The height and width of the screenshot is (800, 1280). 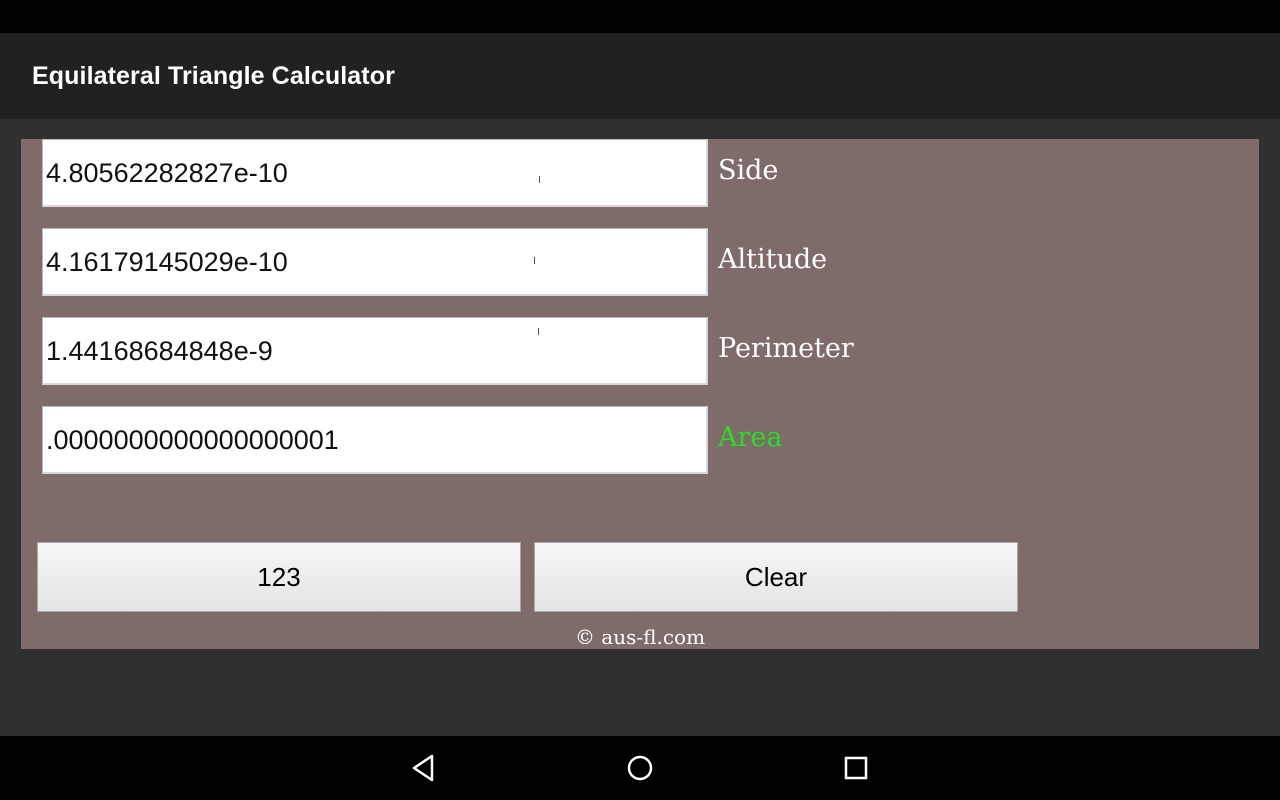 I want to click on area-label: Area, so click(x=750, y=437).